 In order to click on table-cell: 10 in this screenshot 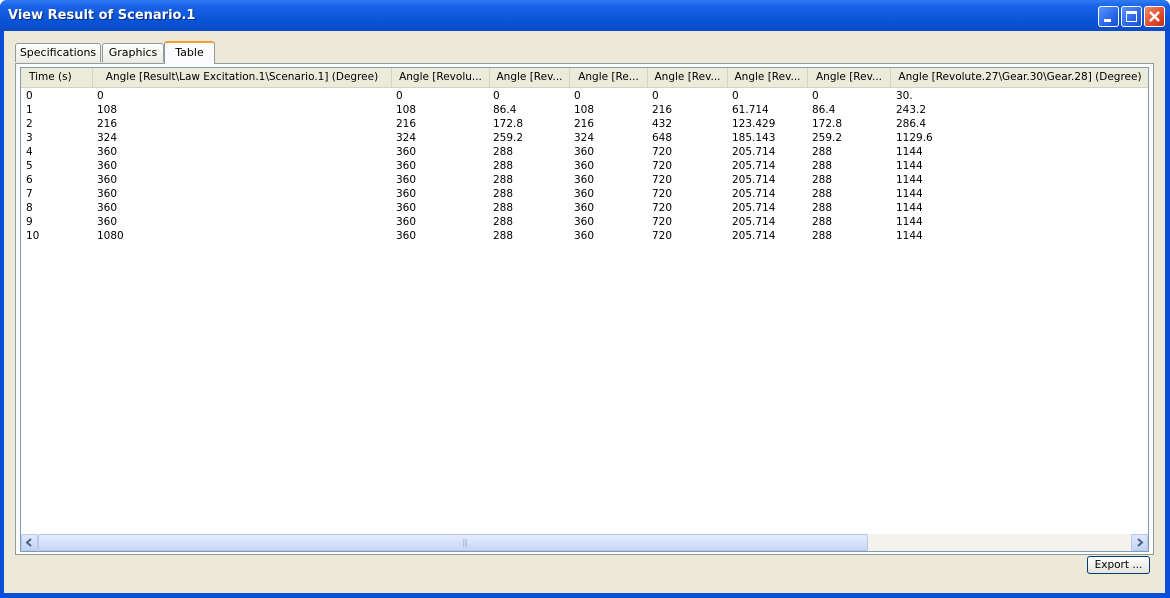, I will do `click(33, 236)`.